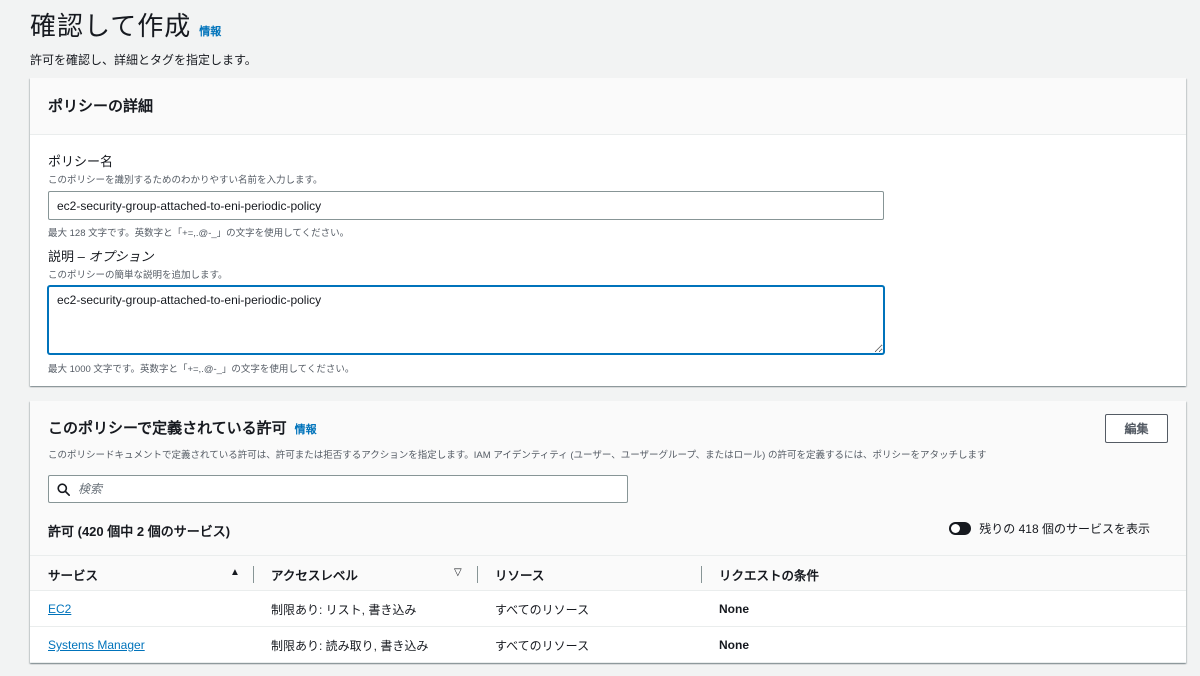 This screenshot has width=1200, height=676. Describe the element at coordinates (138, 275) in the screenshot. I see `policy-description-hint: このポリシーの簡単な説明を追加します。` at that location.